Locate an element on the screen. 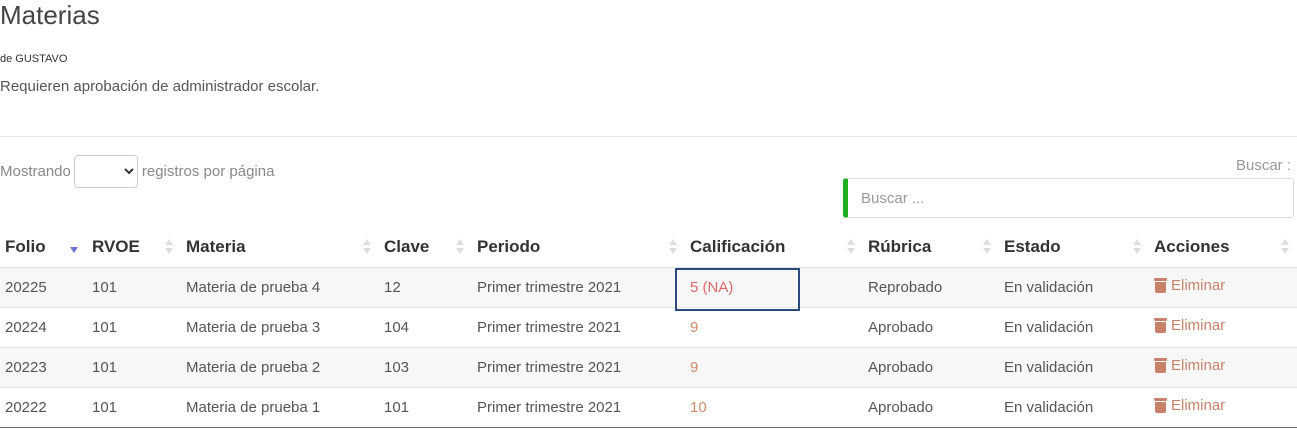  cell-folio: 20222 is located at coordinates (43, 407).